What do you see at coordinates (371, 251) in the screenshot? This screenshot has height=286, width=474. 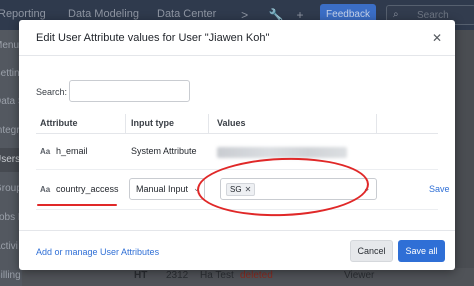 I see `cancel-button: Cancel` at bounding box center [371, 251].